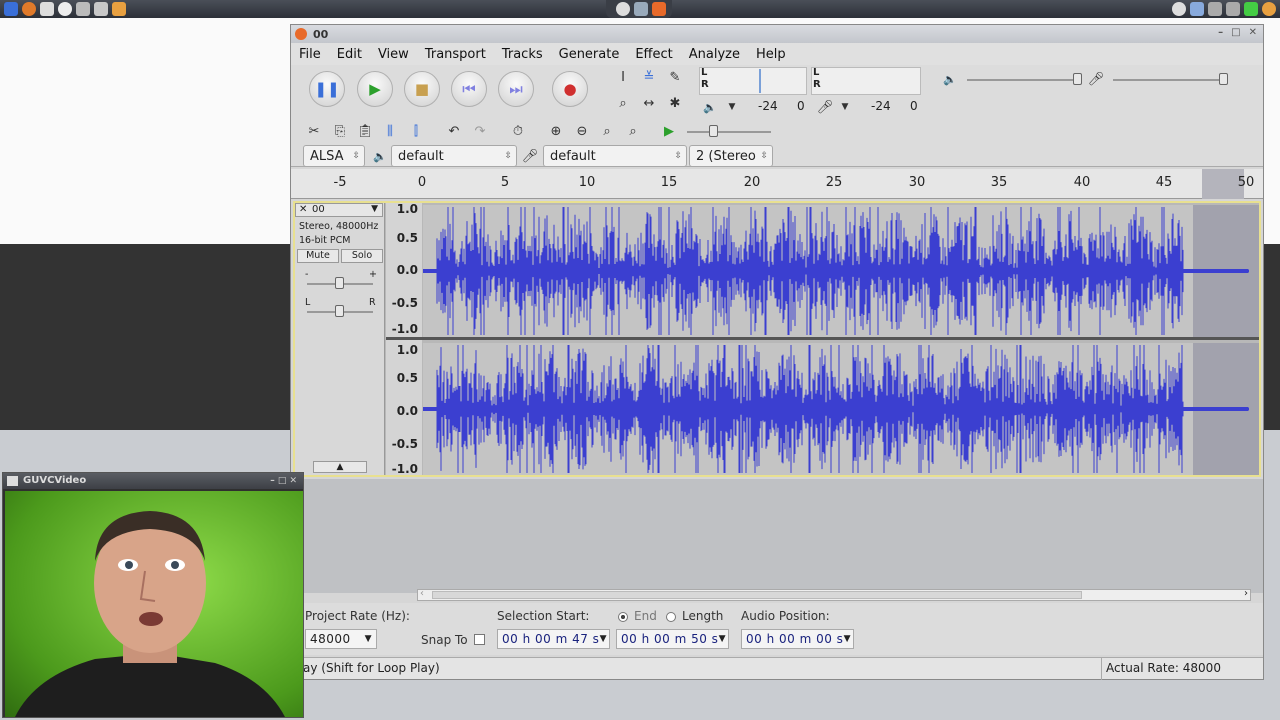 The height and width of the screenshot is (720, 1280). I want to click on trim-icon: ⫼, so click(390, 131).